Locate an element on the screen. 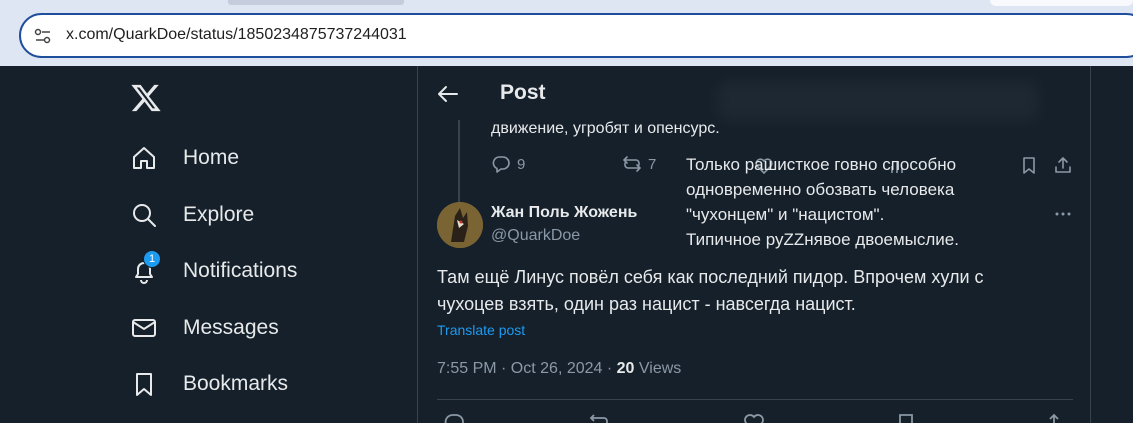 This screenshot has width=1133, height=423. header-blur is located at coordinates (878, 101).